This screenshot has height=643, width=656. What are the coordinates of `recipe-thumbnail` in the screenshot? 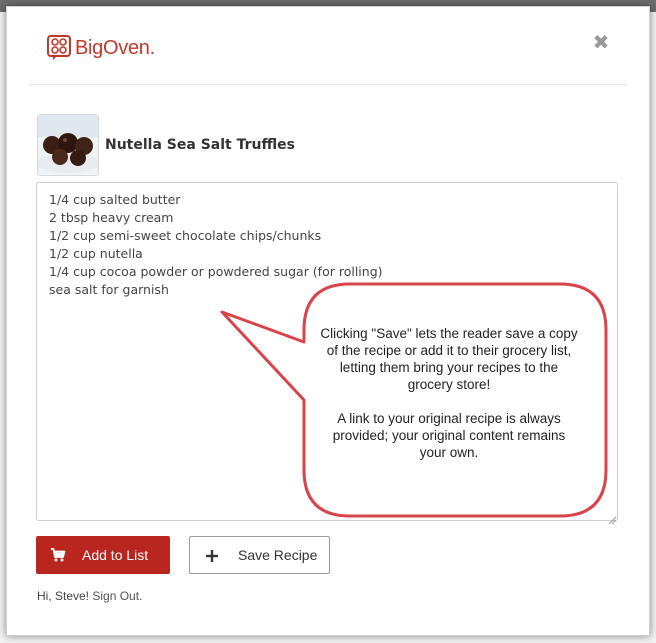 It's located at (68, 145).